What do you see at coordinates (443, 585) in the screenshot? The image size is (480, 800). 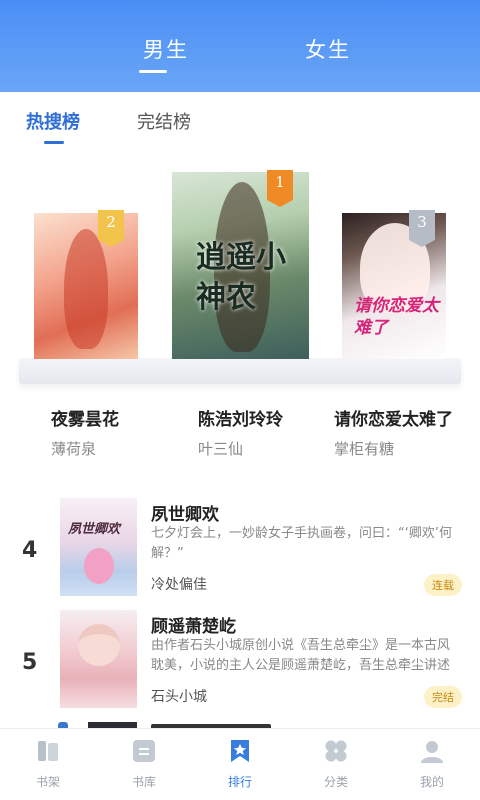 I see `status-badge: 连载` at bounding box center [443, 585].